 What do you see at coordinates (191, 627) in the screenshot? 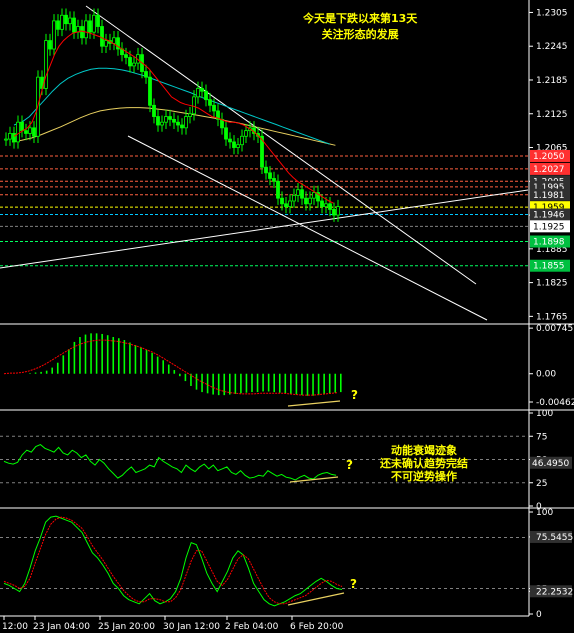
I see `x-tick-label: 30 Jan 12:00` at bounding box center [191, 627].